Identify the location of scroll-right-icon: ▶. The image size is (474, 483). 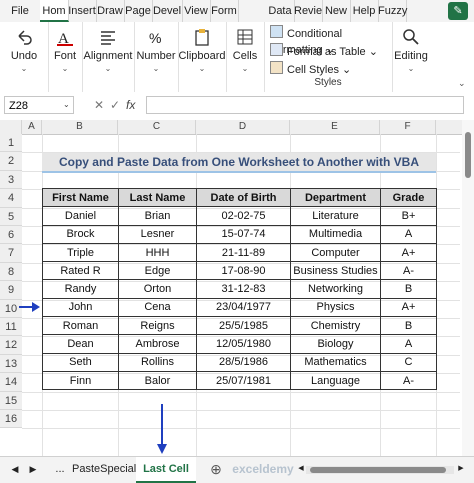
(461, 469).